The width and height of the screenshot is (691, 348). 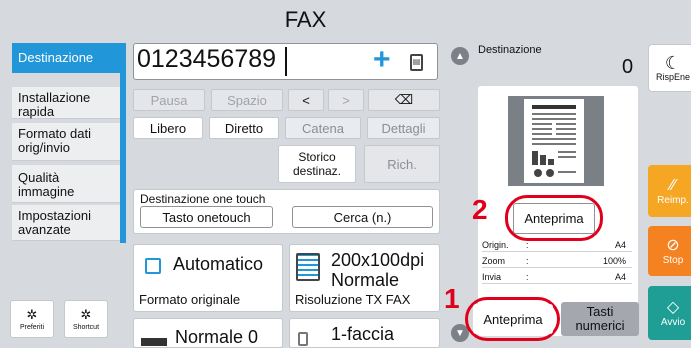 I want to click on cursor-left-button: <, so click(x=306, y=100).